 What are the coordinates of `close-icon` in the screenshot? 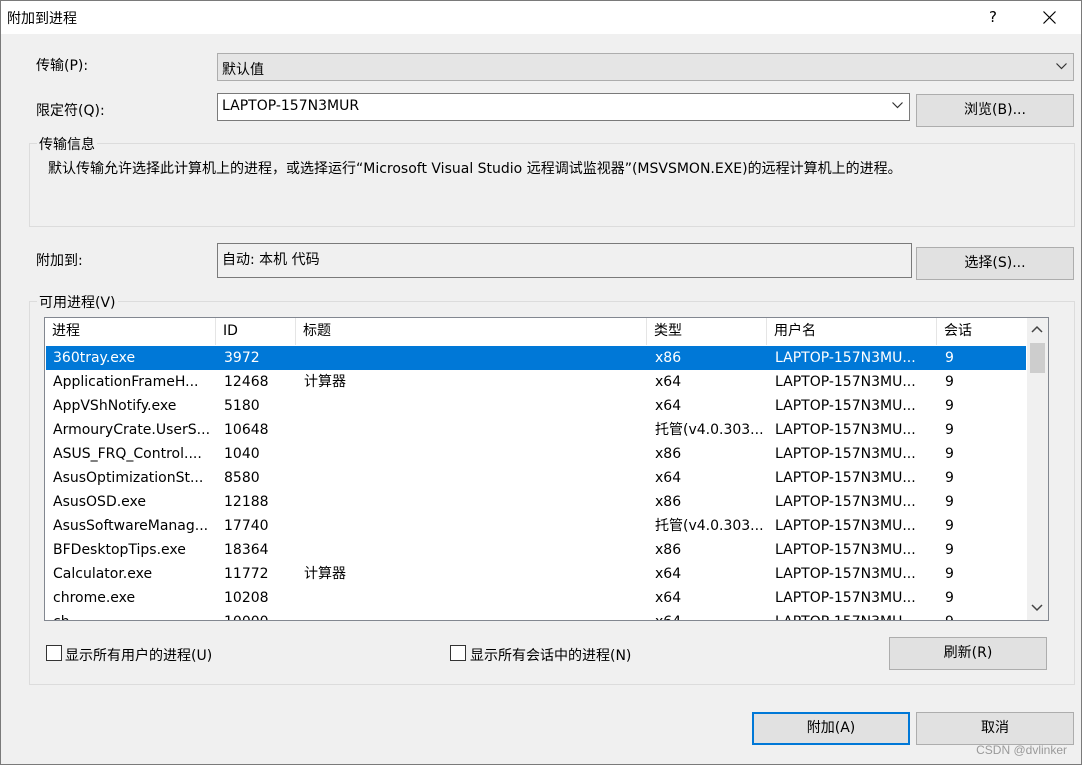 It's located at (1049, 17).